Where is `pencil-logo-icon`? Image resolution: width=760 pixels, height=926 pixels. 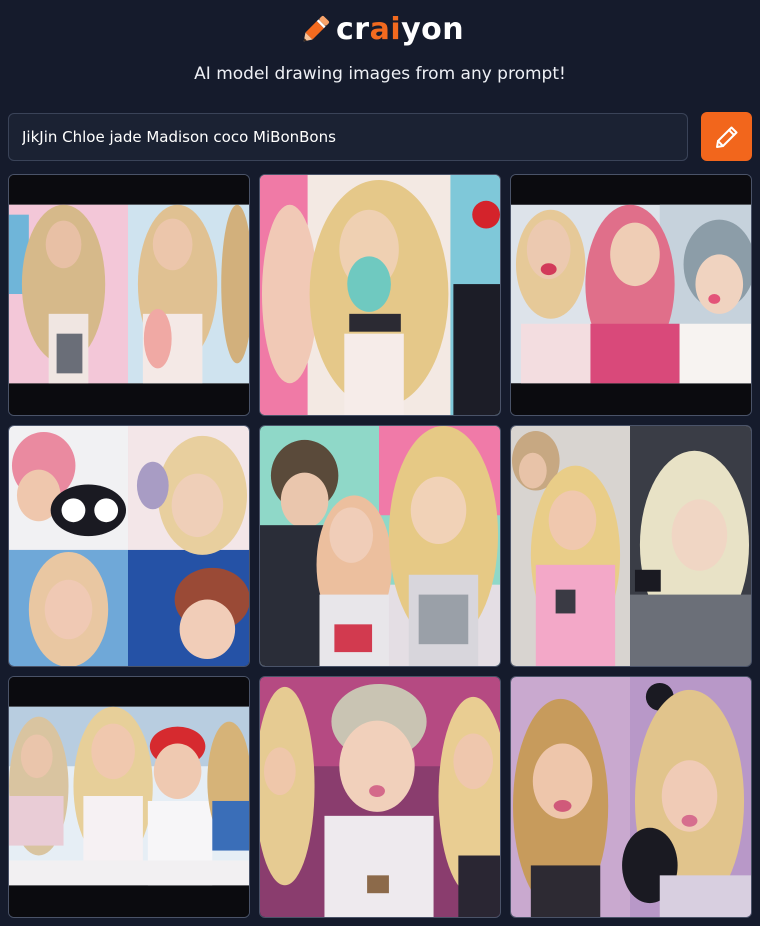 pencil-logo-icon is located at coordinates (316, 28).